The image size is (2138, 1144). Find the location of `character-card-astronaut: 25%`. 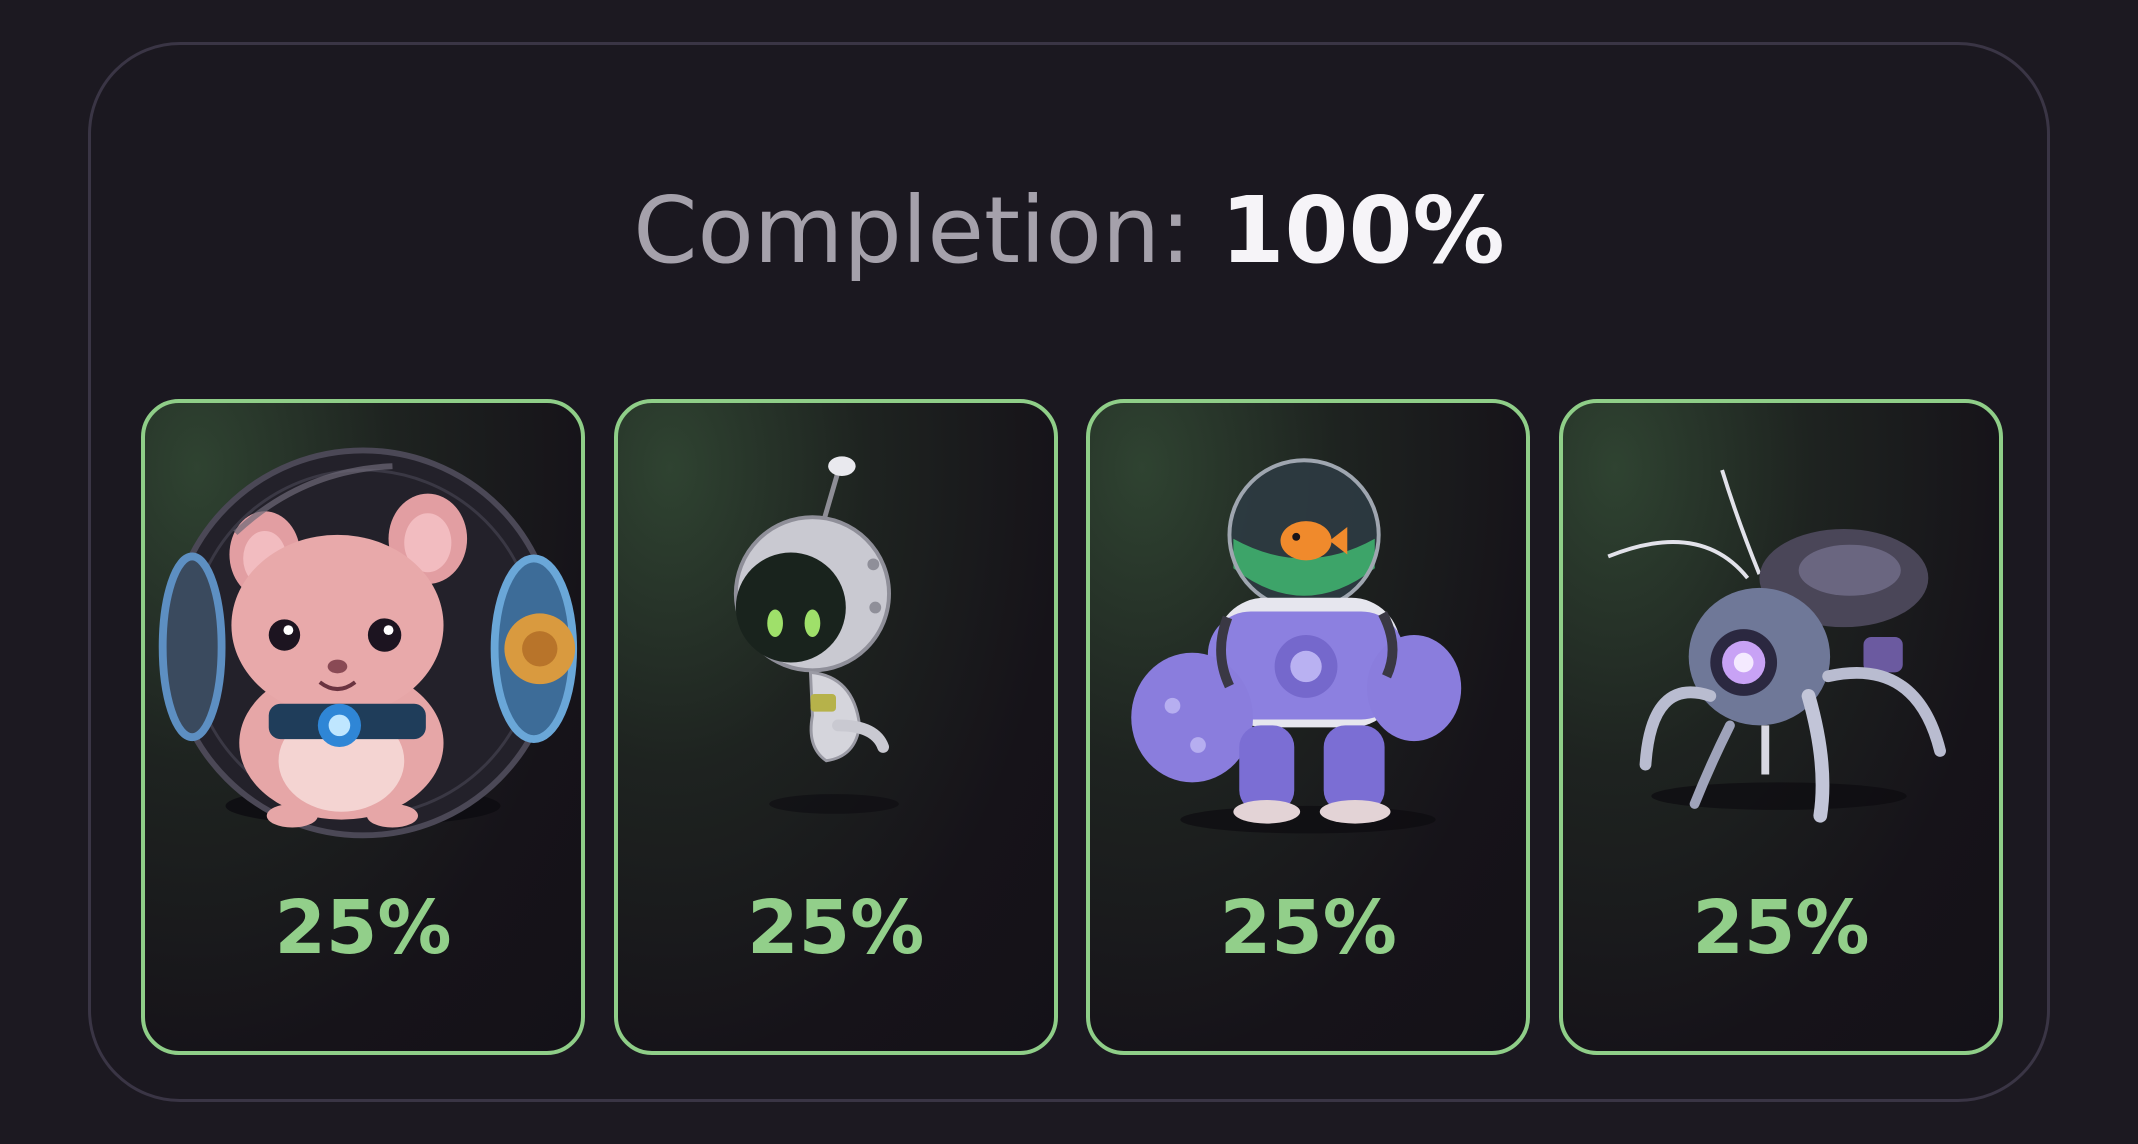

character-card-astronaut: 25% is located at coordinates (835, 727).